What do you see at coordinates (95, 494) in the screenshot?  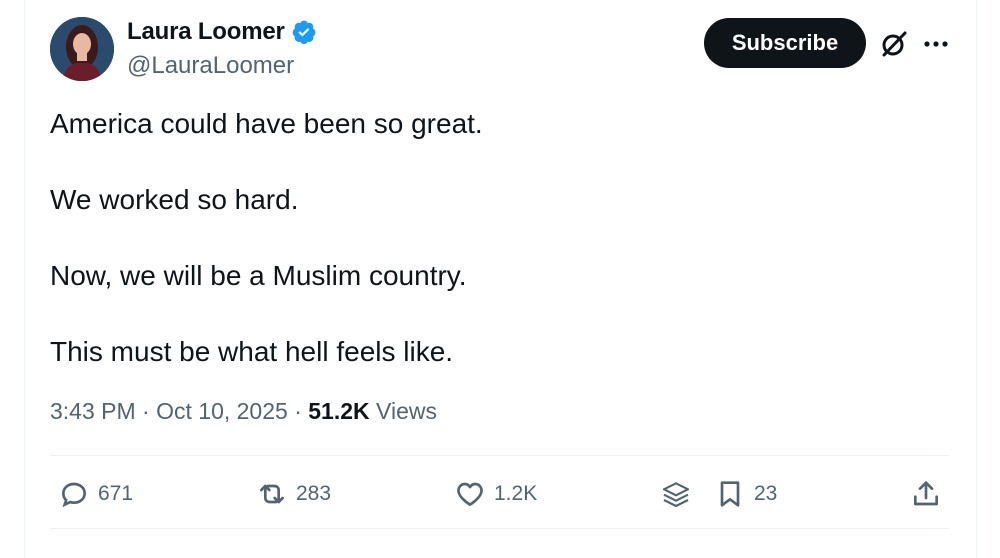 I see `reply-button: 671` at bounding box center [95, 494].